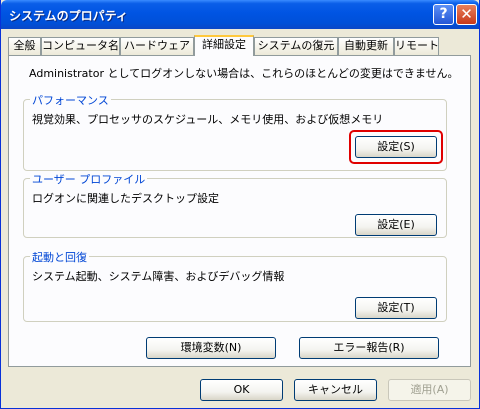 The image size is (480, 409). Describe the element at coordinates (158, 276) in the screenshot. I see `startup-recovery-description: システム起動、システム障害、およびデバッグ情報` at that location.